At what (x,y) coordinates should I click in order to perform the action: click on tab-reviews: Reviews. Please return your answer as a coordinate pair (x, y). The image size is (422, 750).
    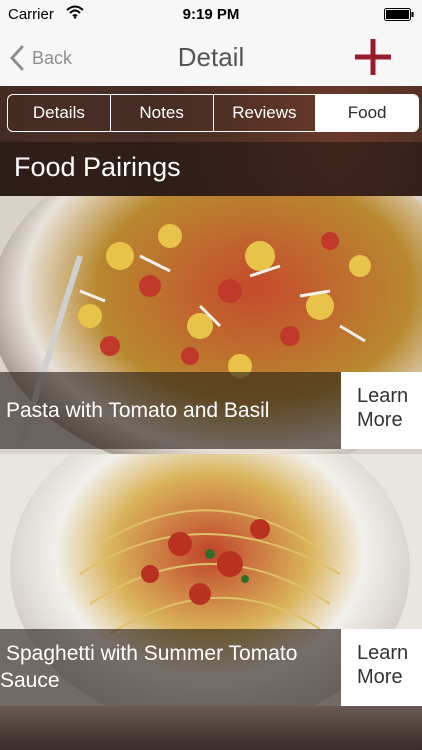
    Looking at the image, I should click on (265, 113).